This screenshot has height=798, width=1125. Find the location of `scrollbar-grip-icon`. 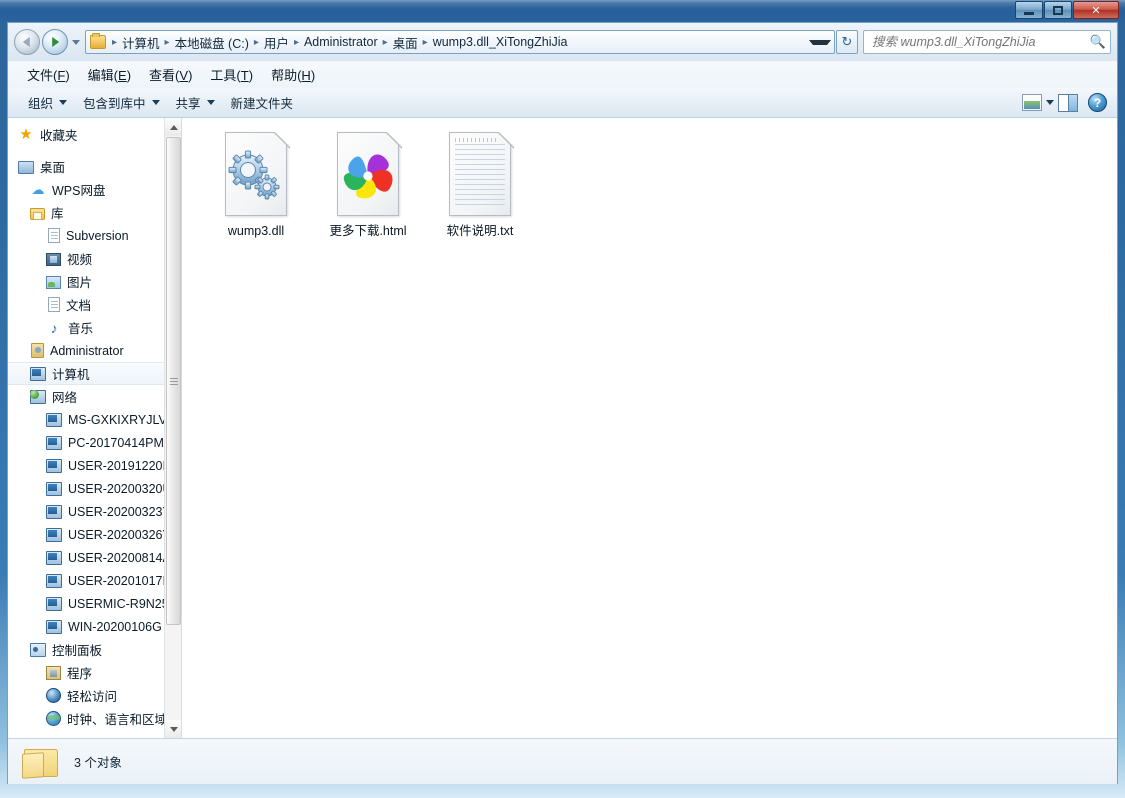

scrollbar-grip-icon is located at coordinates (173, 381).